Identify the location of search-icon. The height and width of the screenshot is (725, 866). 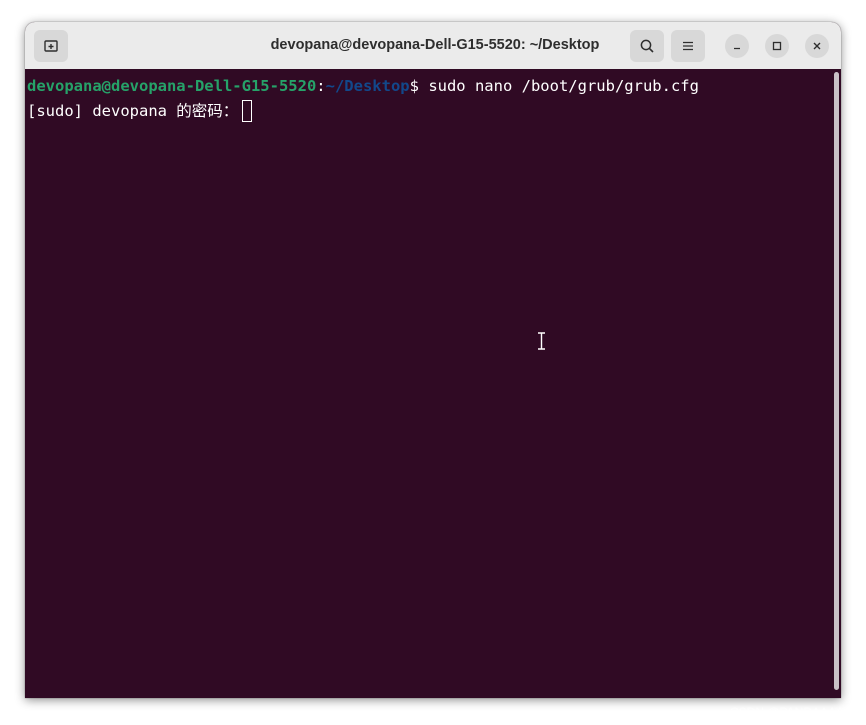
(647, 46).